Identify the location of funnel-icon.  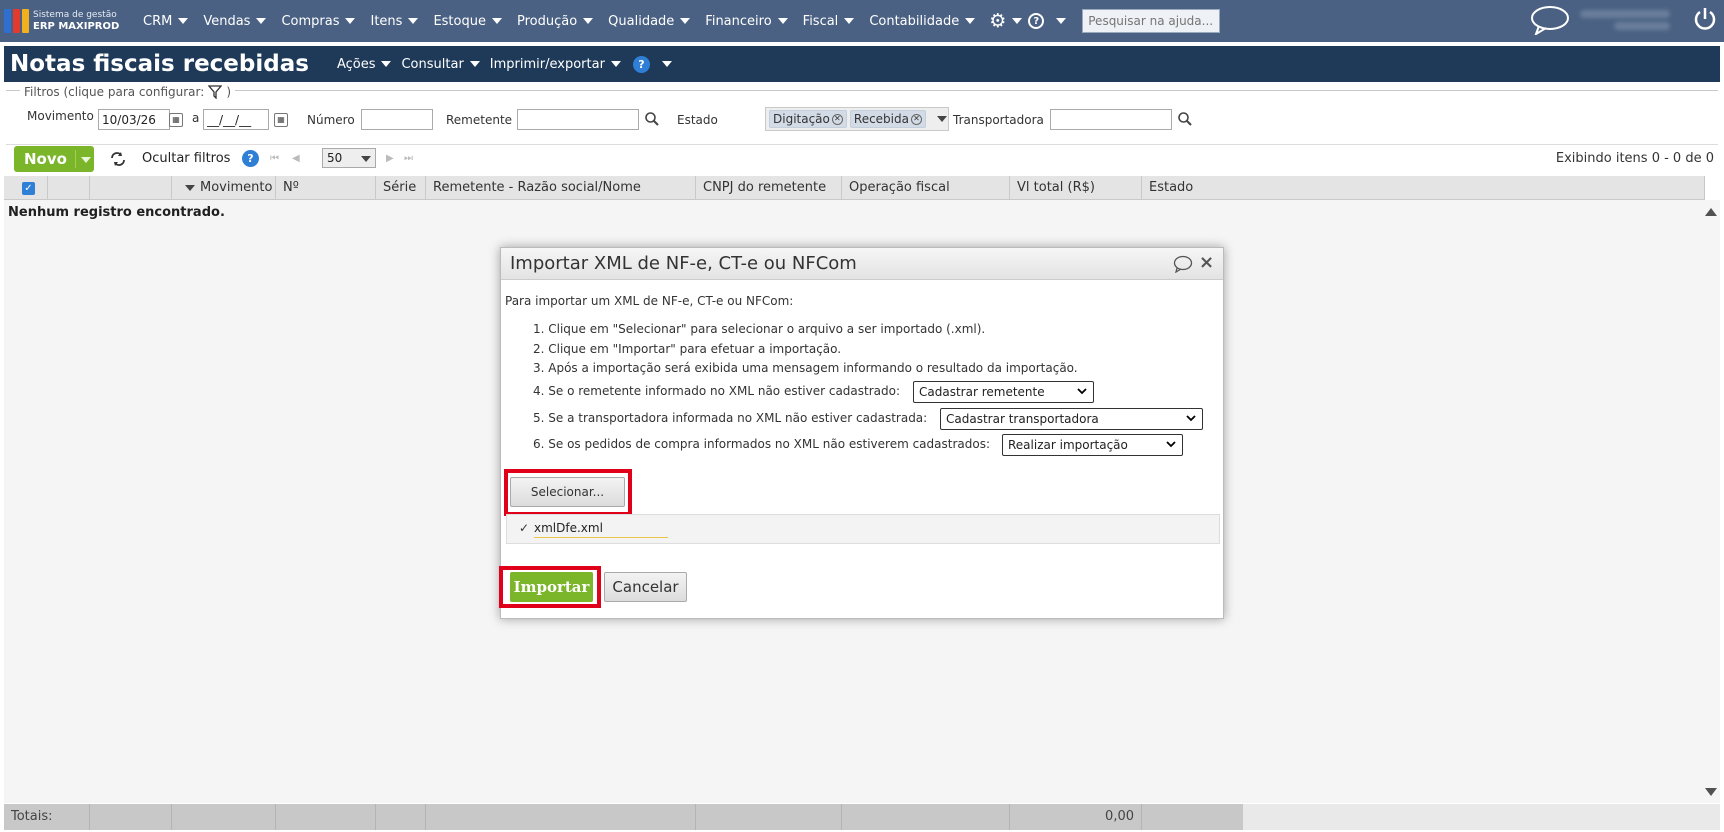
(215, 92).